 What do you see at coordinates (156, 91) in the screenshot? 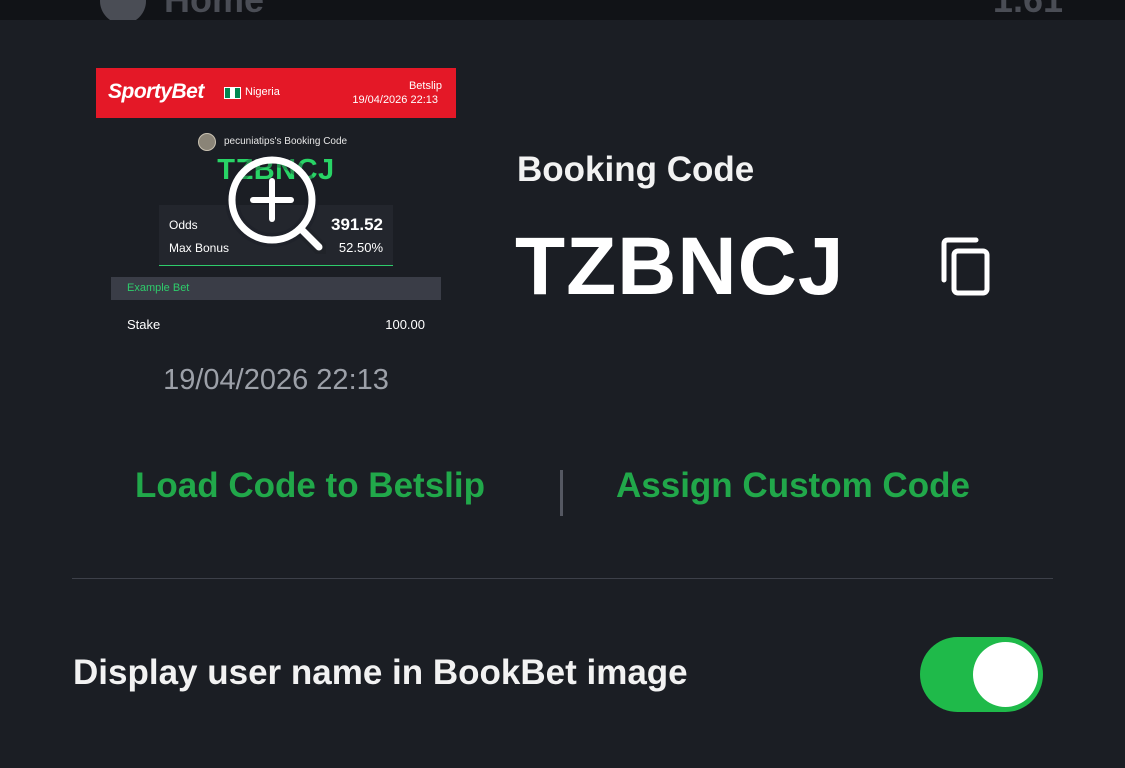
I see `brand-logo: SportyBet` at bounding box center [156, 91].